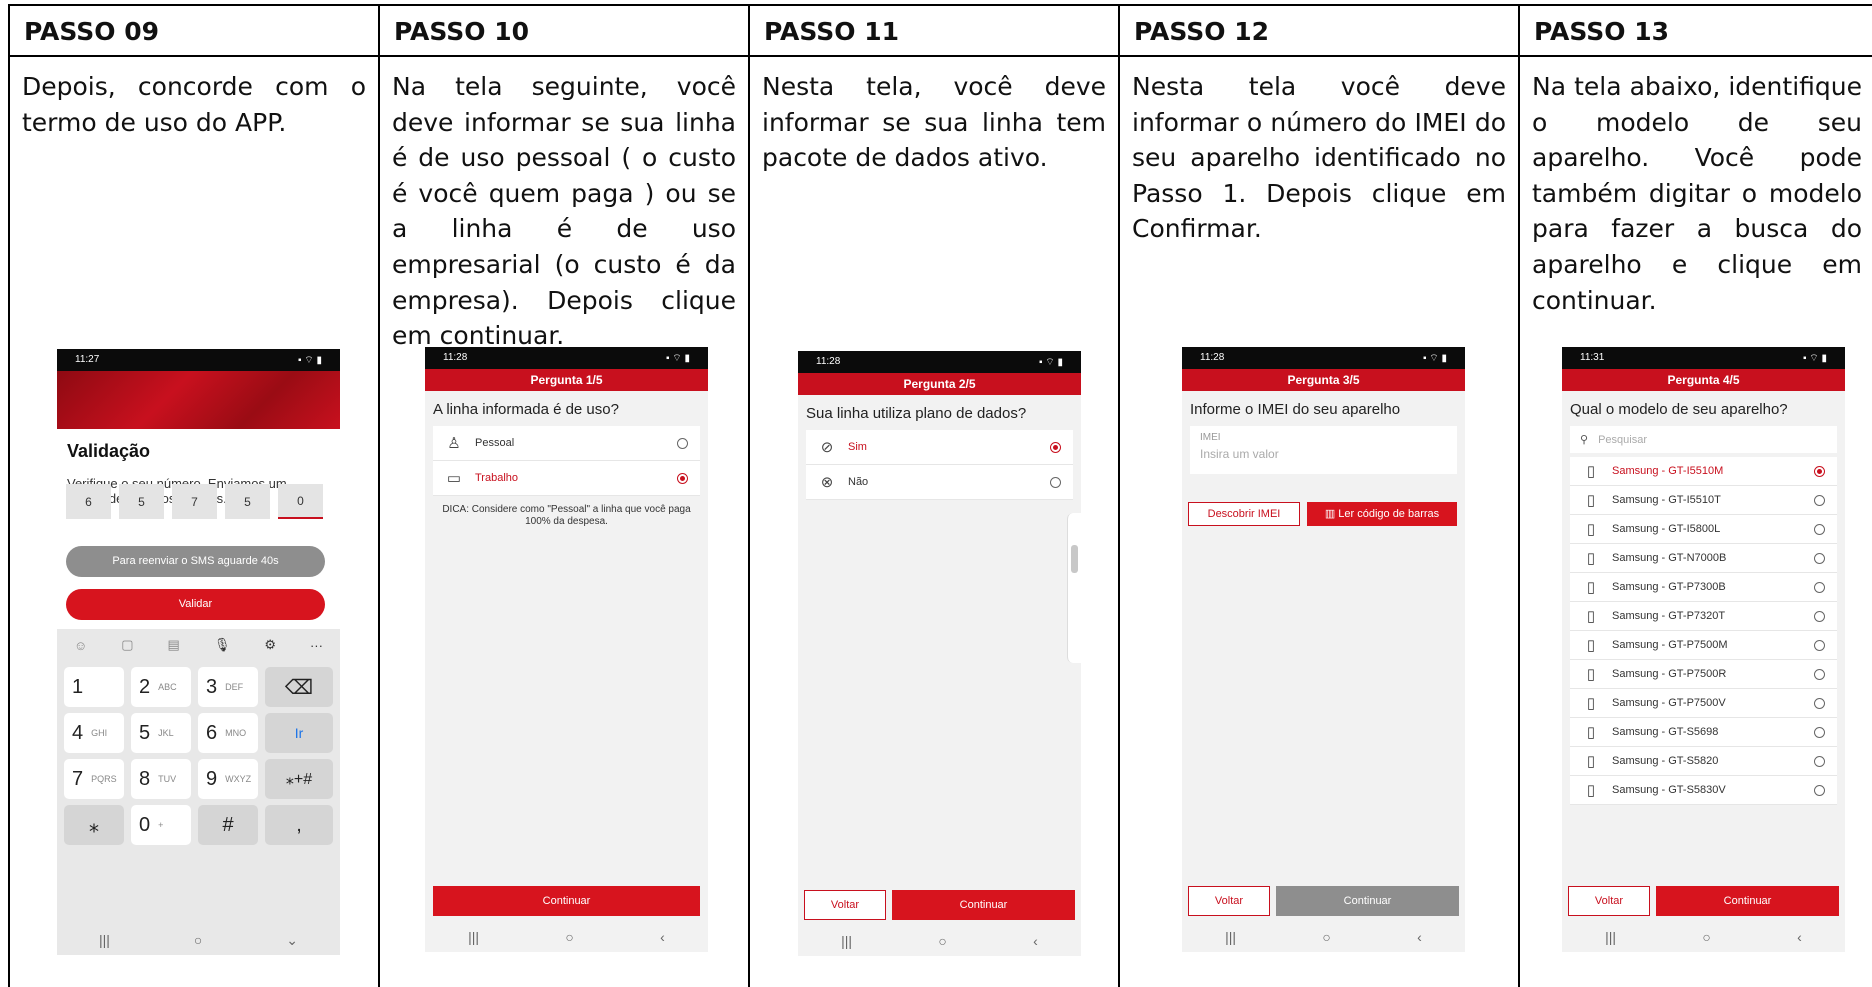 This screenshot has height=987, width=1872. Describe the element at coordinates (299, 733) in the screenshot. I see `go-key: Ir` at that location.